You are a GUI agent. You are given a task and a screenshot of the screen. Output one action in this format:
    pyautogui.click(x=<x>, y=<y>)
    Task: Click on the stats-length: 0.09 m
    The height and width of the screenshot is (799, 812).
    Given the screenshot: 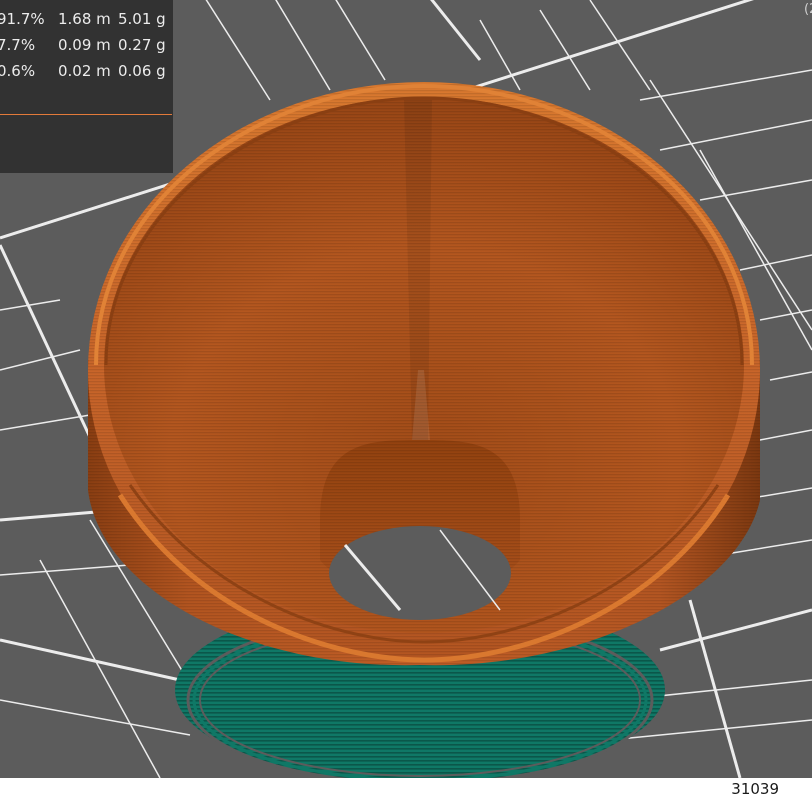 What is the action you would take?
    pyautogui.click(x=84, y=45)
    